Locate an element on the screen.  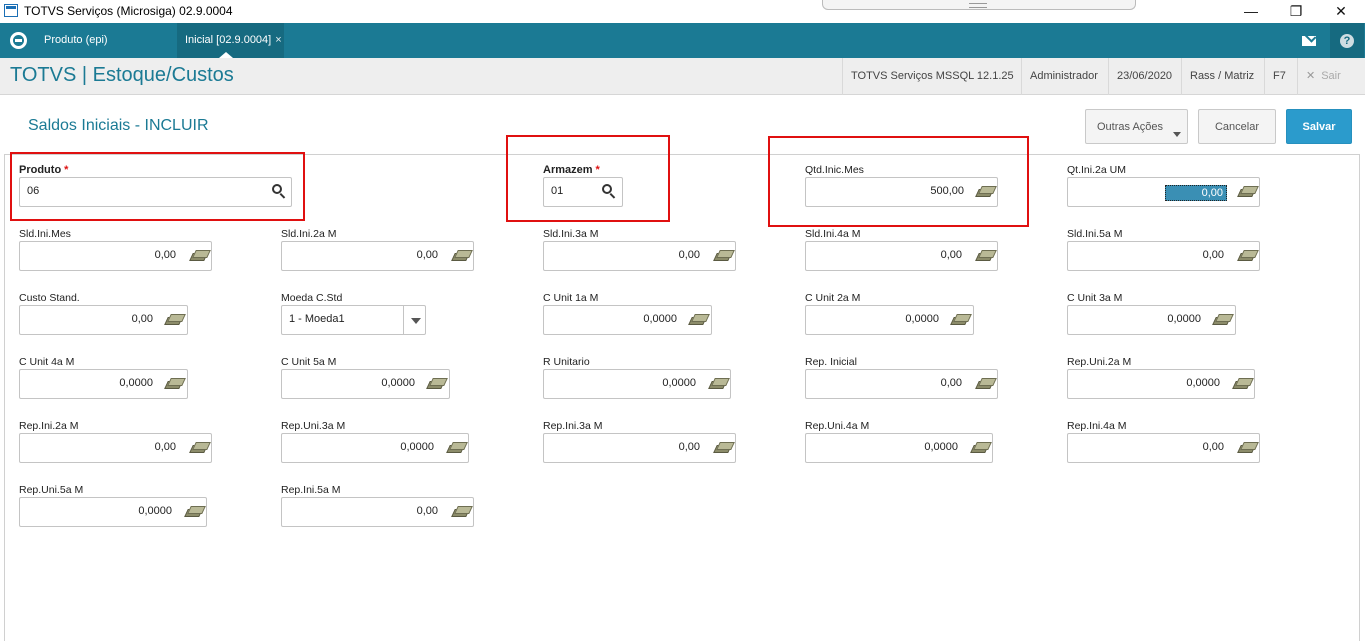
c-unit-1a-m-field: C Unit 1a M 0,0000 is located at coordinates (627, 313).